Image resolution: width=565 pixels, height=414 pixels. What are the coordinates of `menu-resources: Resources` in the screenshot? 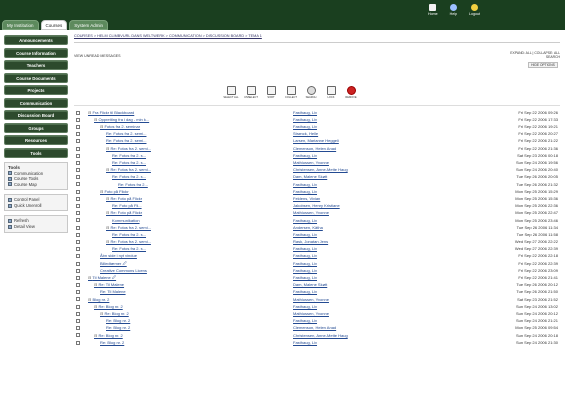 It's located at (36, 140).